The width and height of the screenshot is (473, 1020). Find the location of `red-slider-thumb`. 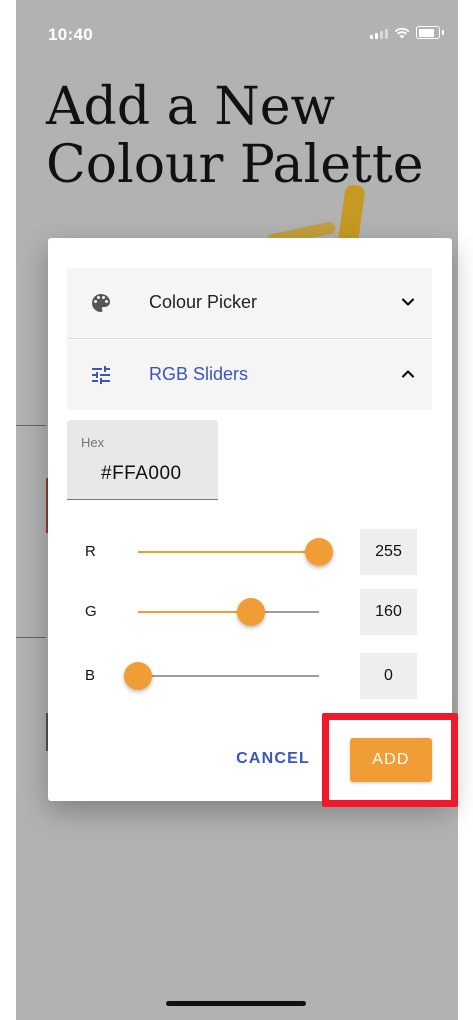

red-slider-thumb is located at coordinates (319, 552).